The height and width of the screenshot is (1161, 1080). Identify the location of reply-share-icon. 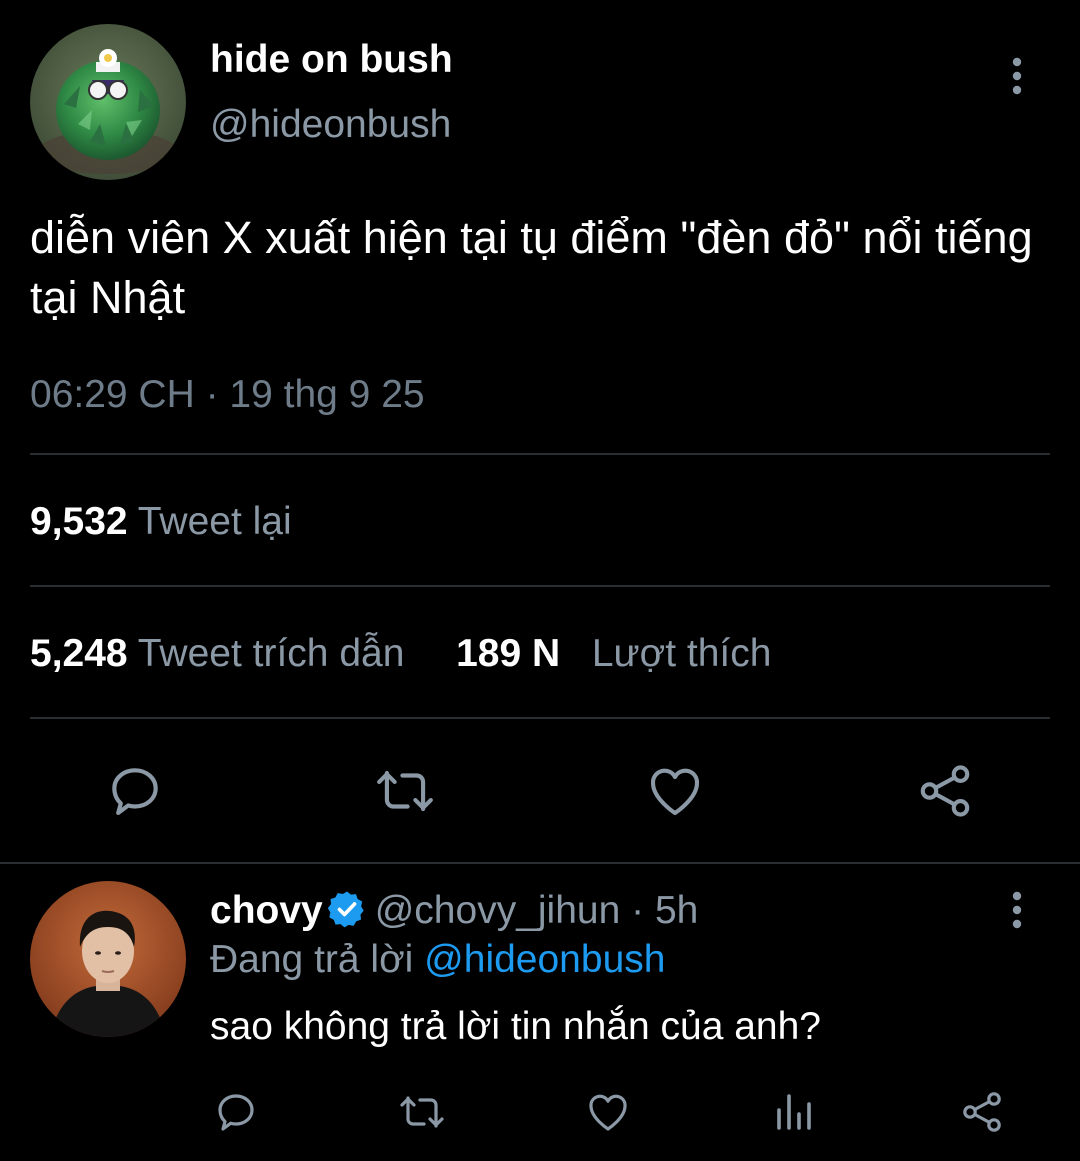
(982, 1112).